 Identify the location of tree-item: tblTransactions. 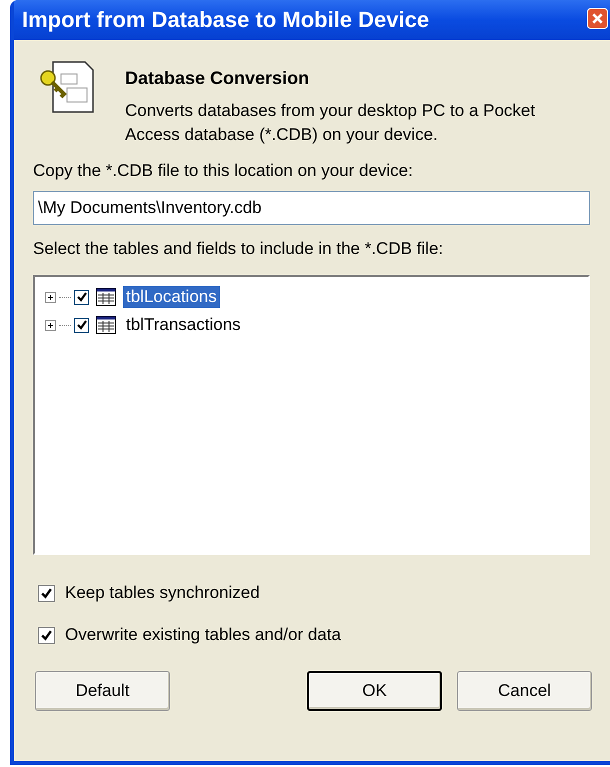
(183, 325).